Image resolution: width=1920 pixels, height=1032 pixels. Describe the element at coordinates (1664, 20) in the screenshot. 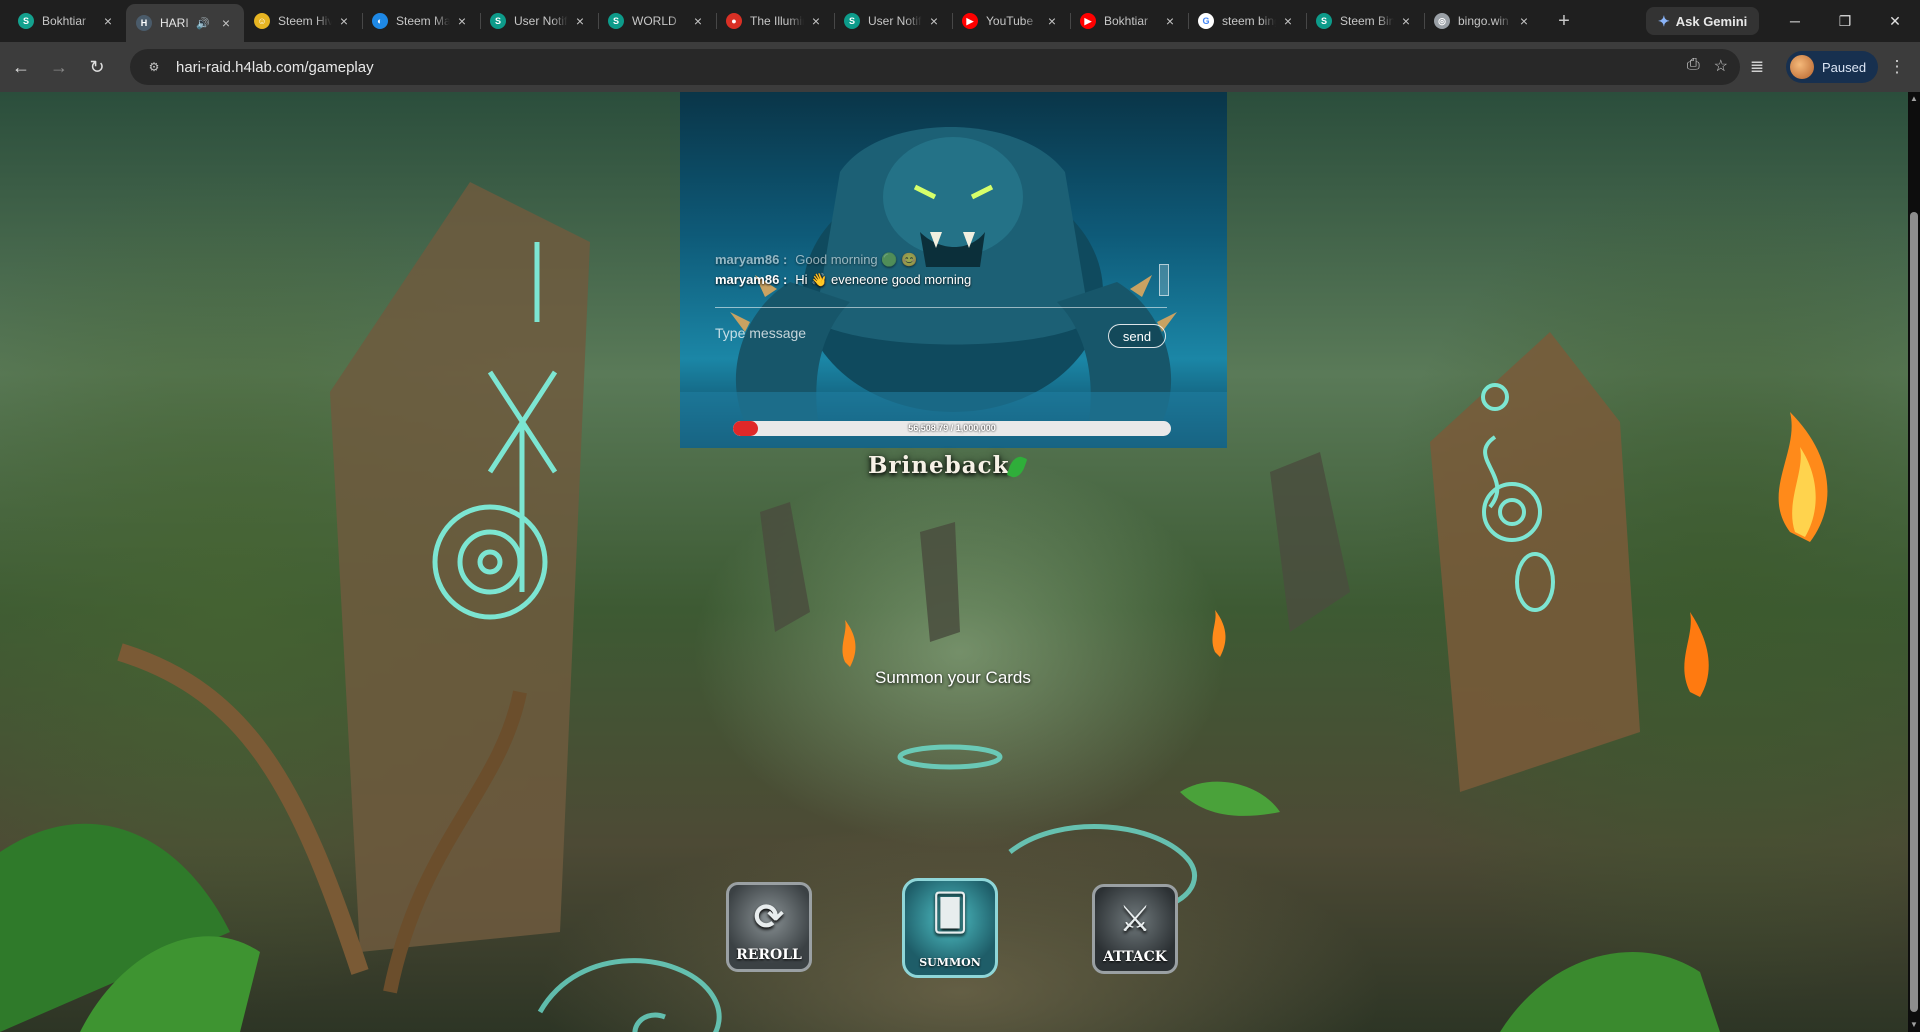

I see `gemini-sparkle-icon: ✦` at that location.